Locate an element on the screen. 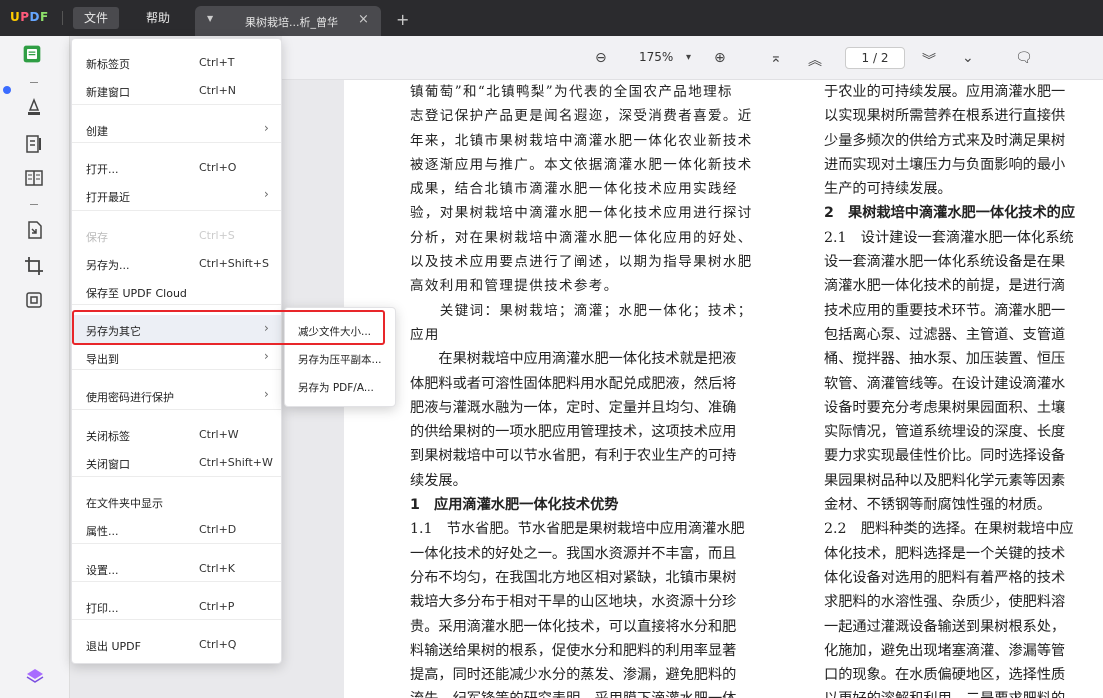  protect-icon is located at coordinates (34, 300).